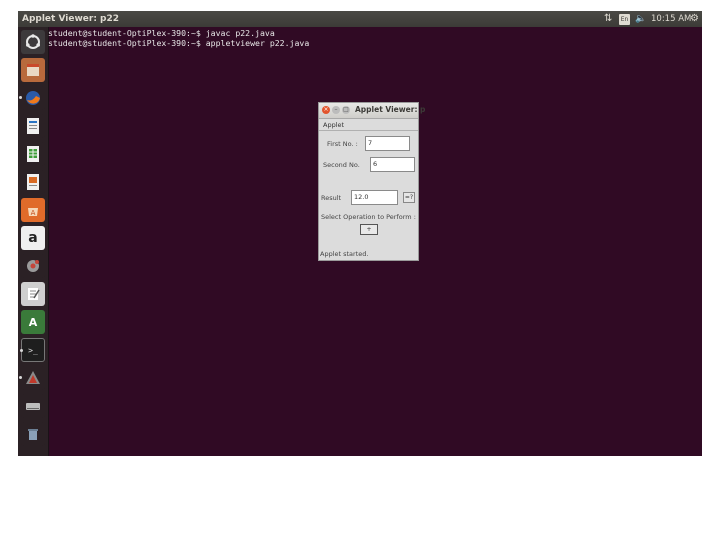 This screenshot has width=720, height=540. Describe the element at coordinates (33, 406) in the screenshot. I see `drive-icon` at that location.